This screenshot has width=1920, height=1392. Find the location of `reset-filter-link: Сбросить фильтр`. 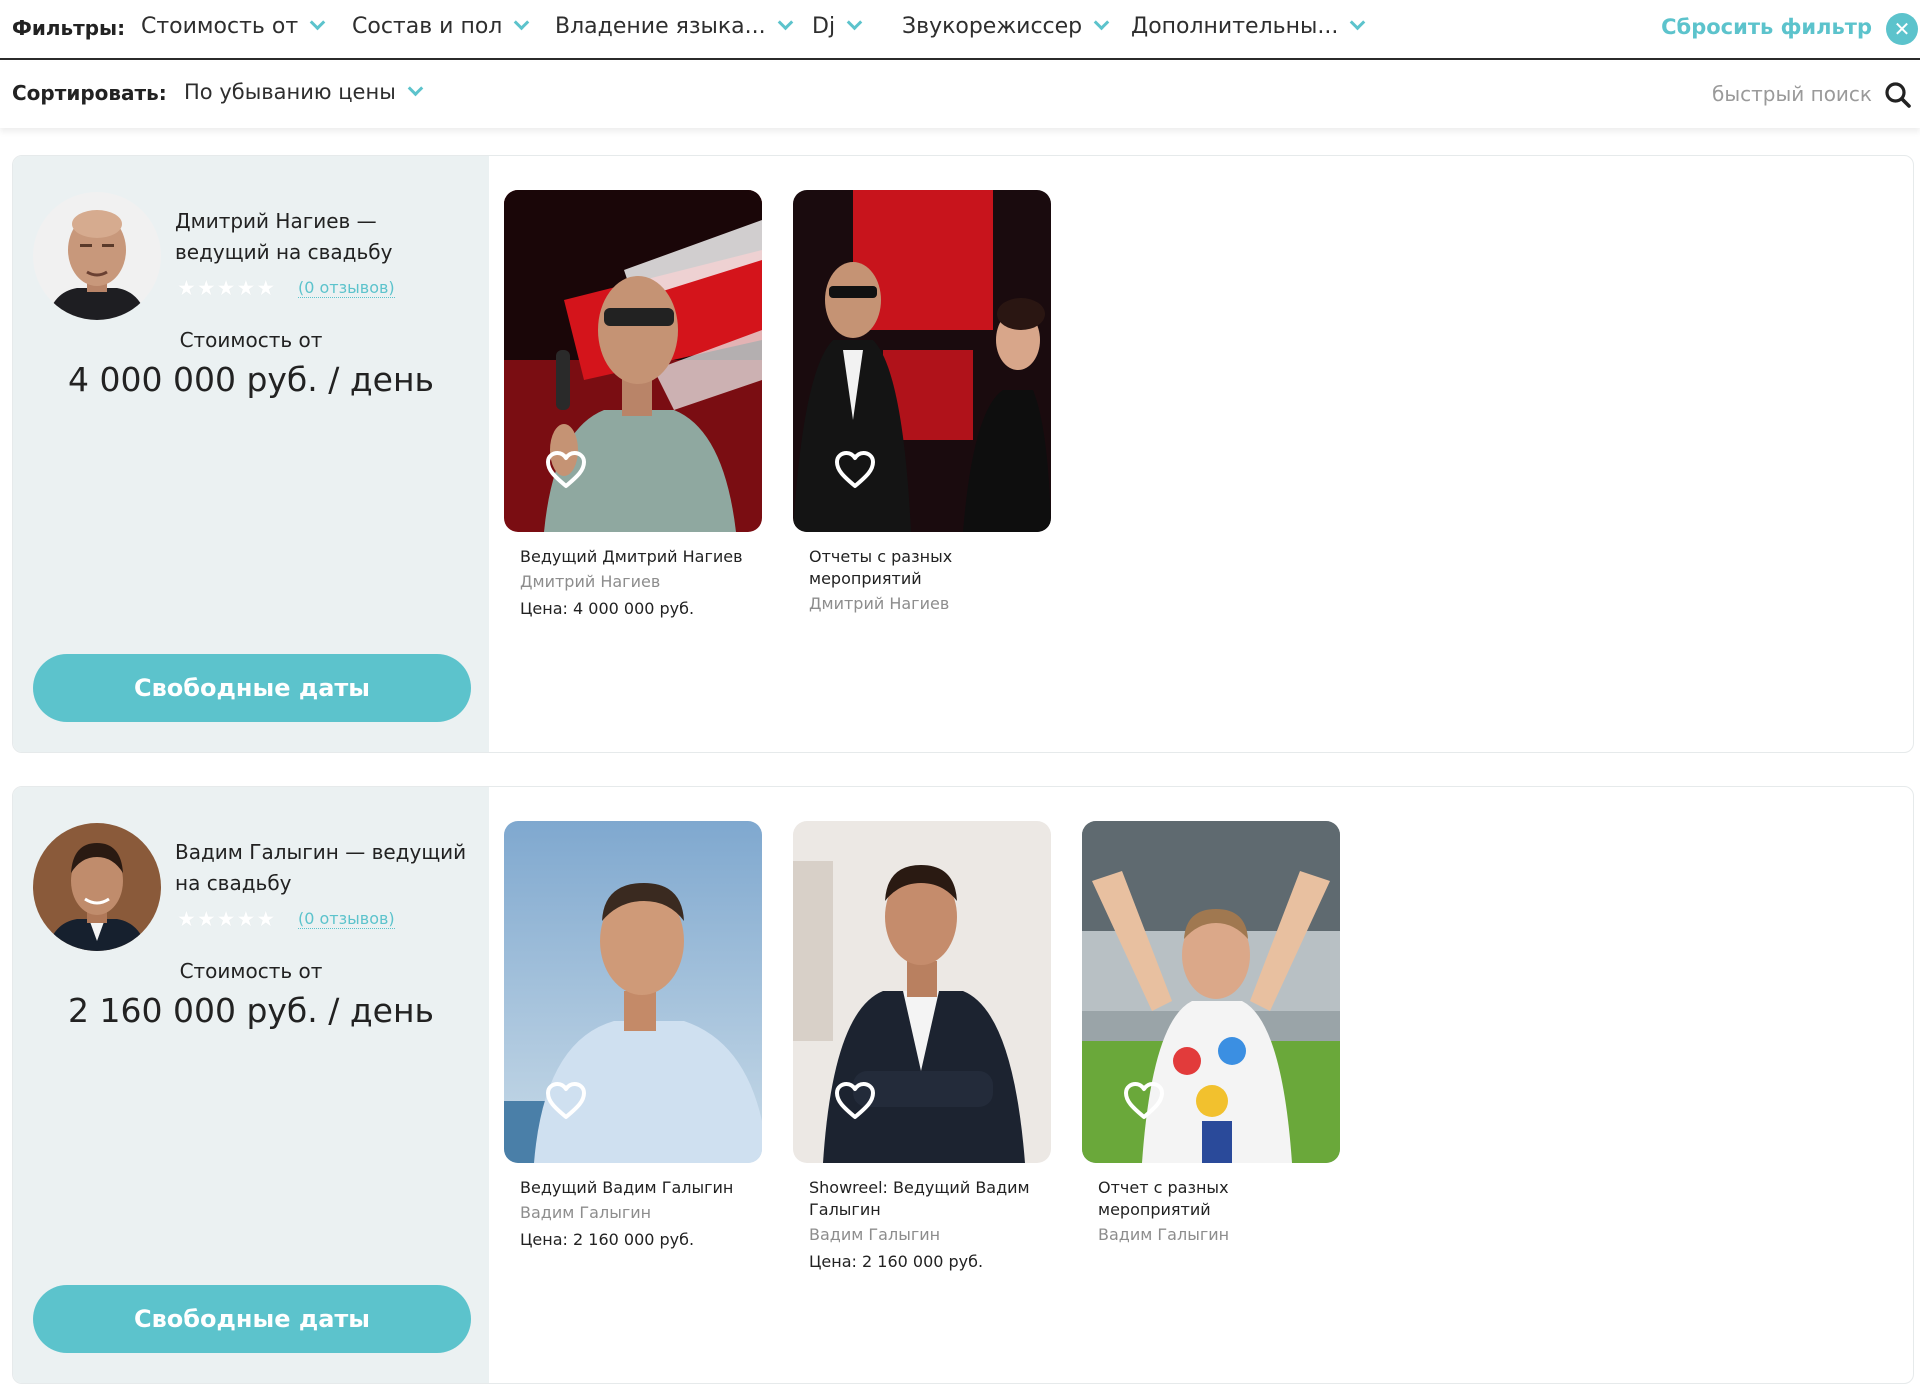

reset-filter-link: Сбросить фильтр is located at coordinates (1766, 27).